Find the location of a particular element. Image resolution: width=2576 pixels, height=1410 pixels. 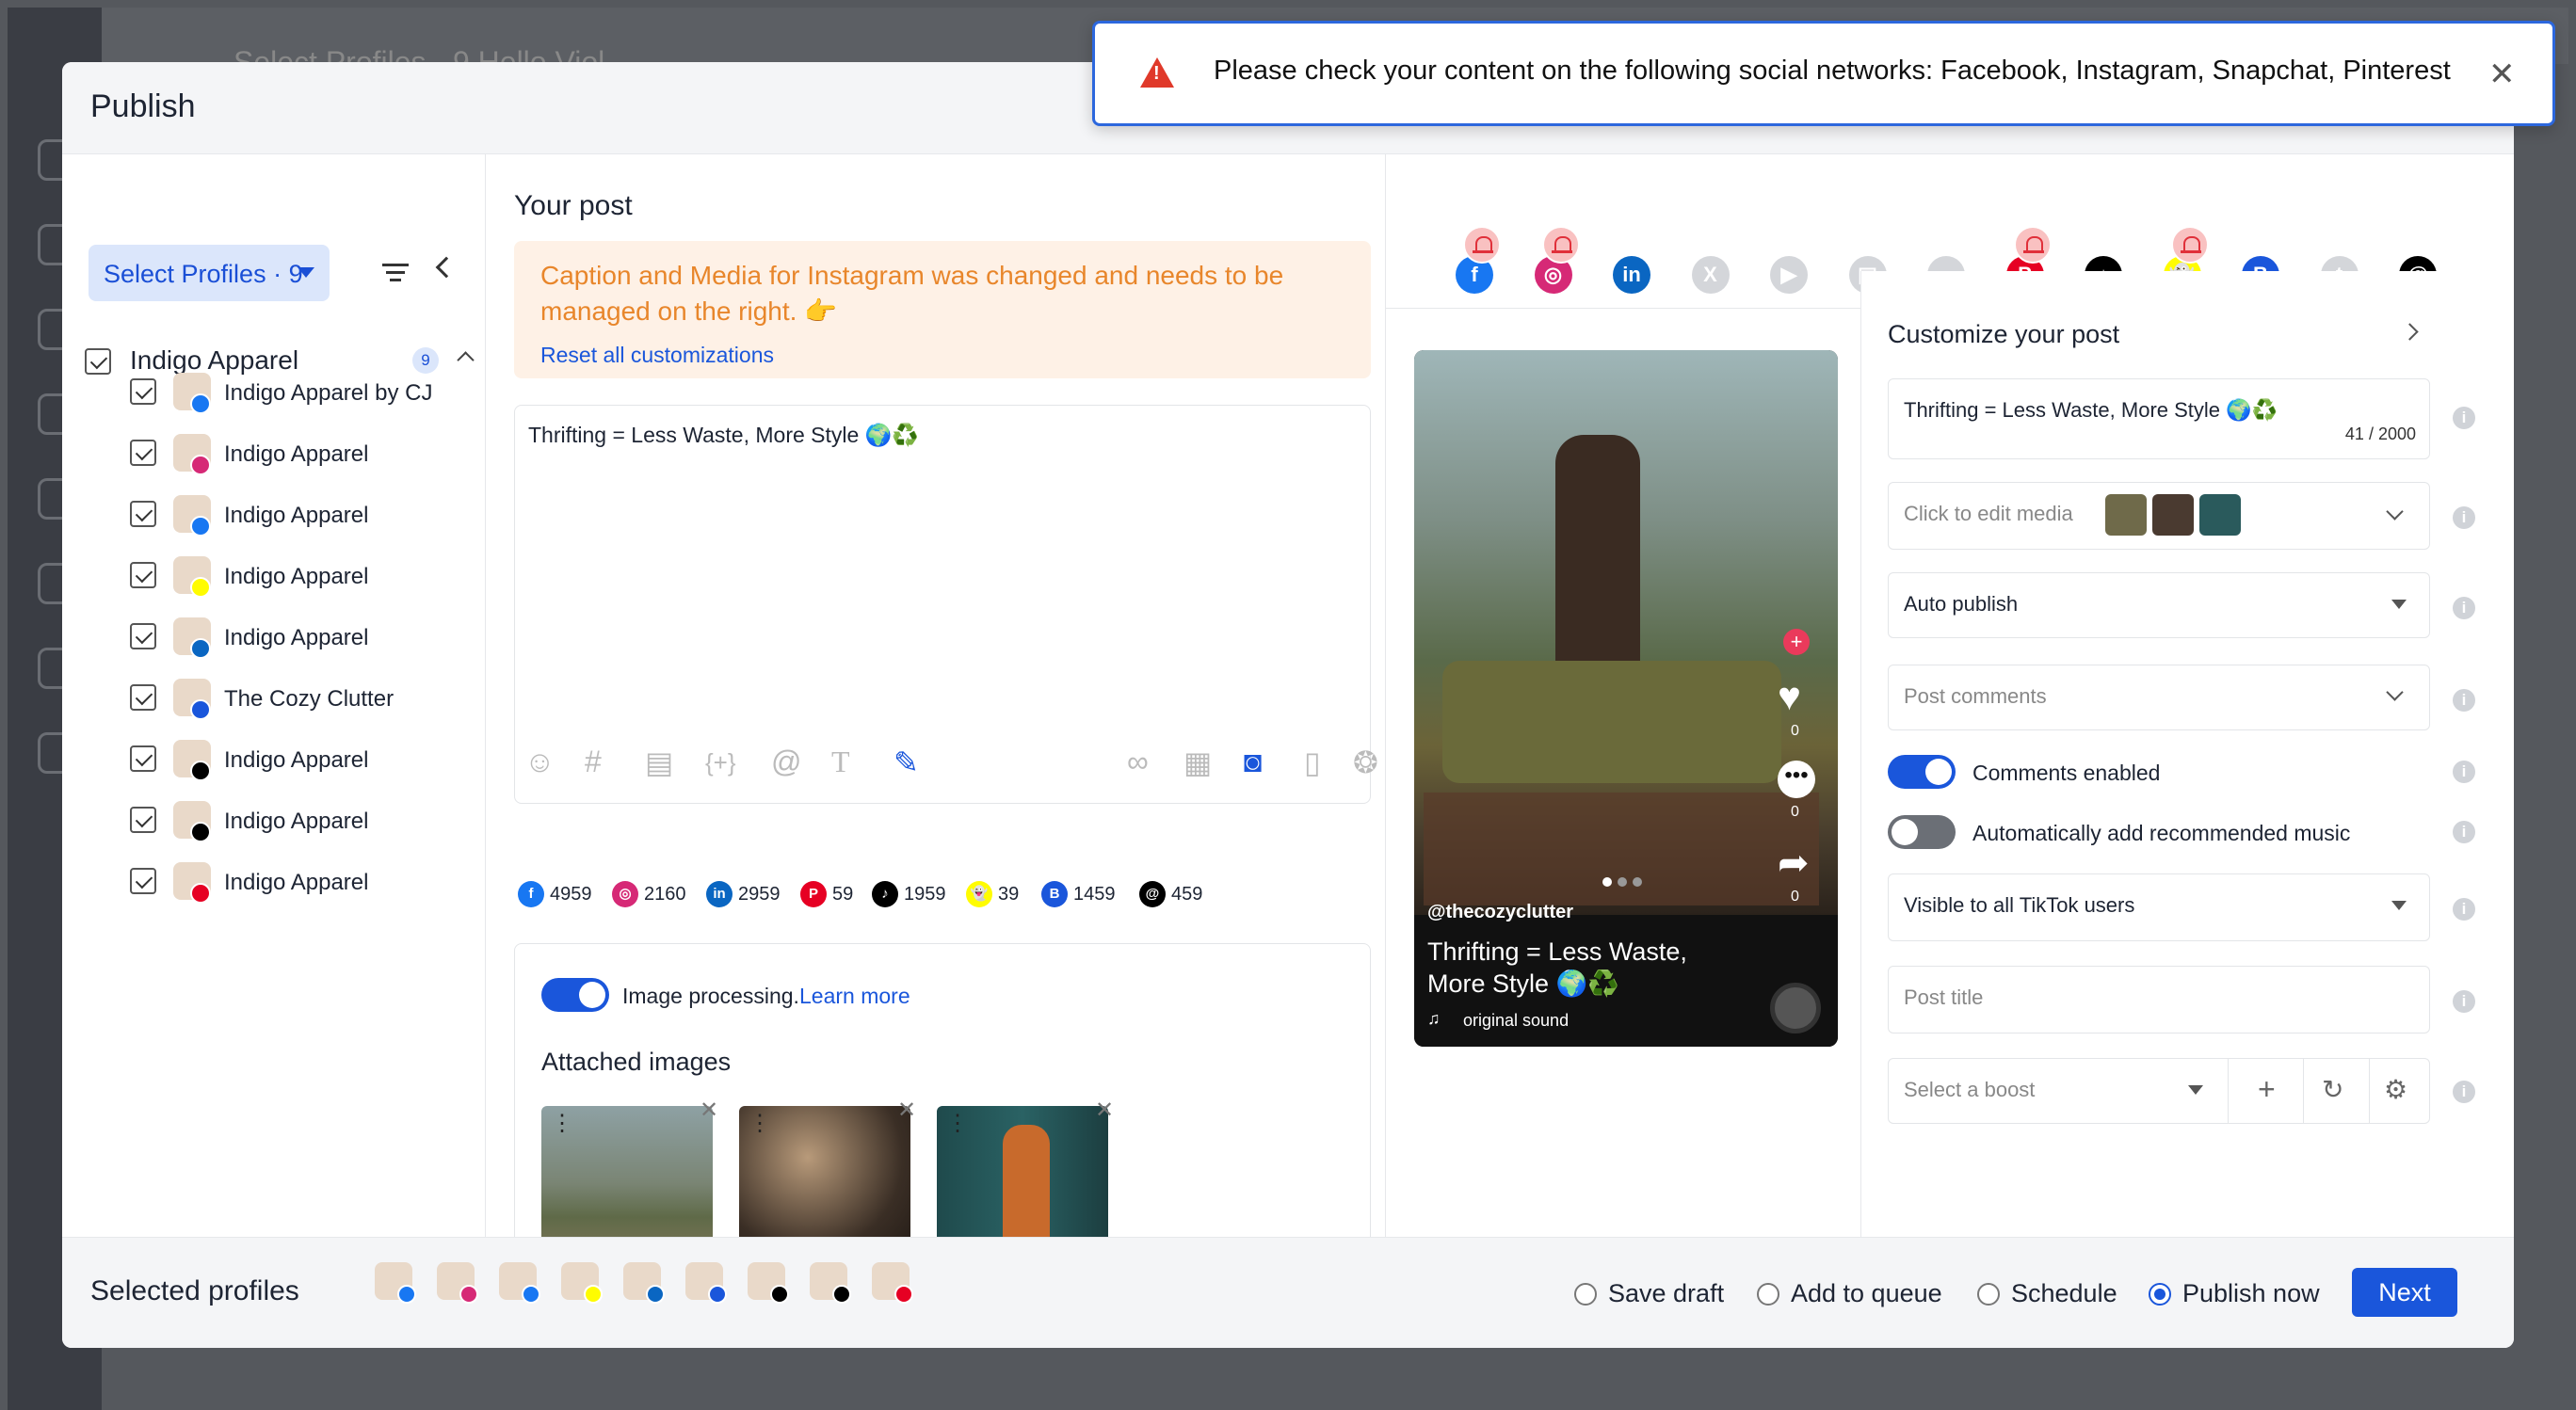

publish-now-radio is located at coordinates (2160, 1294).